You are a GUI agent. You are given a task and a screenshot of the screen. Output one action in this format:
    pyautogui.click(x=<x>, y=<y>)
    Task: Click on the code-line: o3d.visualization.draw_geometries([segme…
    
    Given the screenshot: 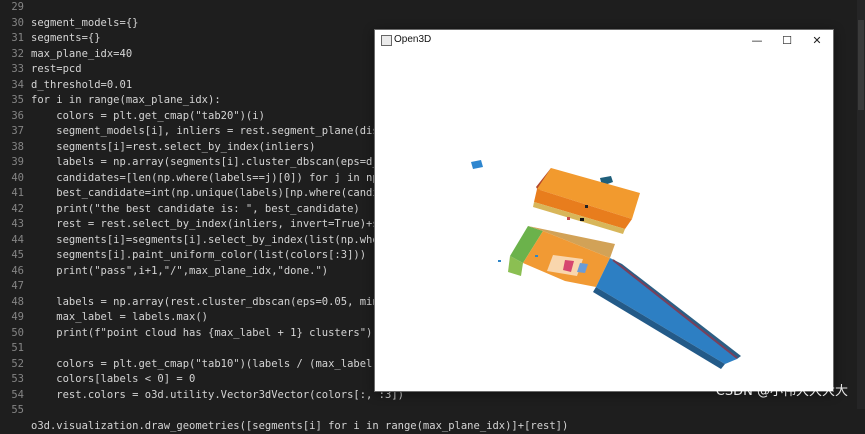 What is the action you would take?
    pyautogui.click(x=448, y=426)
    